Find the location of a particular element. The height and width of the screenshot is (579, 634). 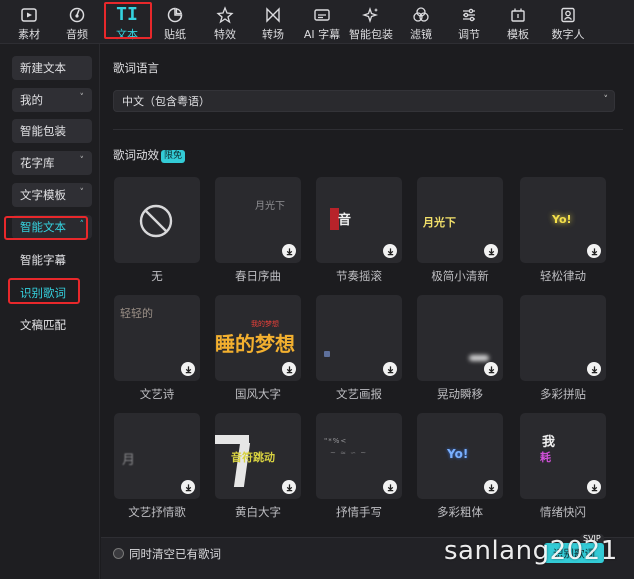

free-badge: 限免 is located at coordinates (173, 156).